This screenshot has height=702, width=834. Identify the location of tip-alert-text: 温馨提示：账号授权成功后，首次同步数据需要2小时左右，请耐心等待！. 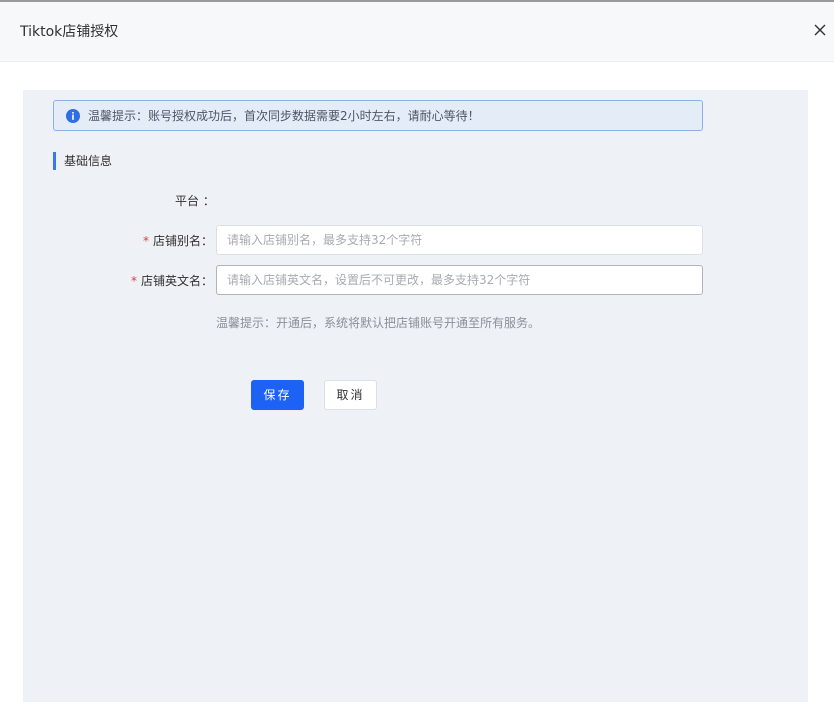
(284, 116).